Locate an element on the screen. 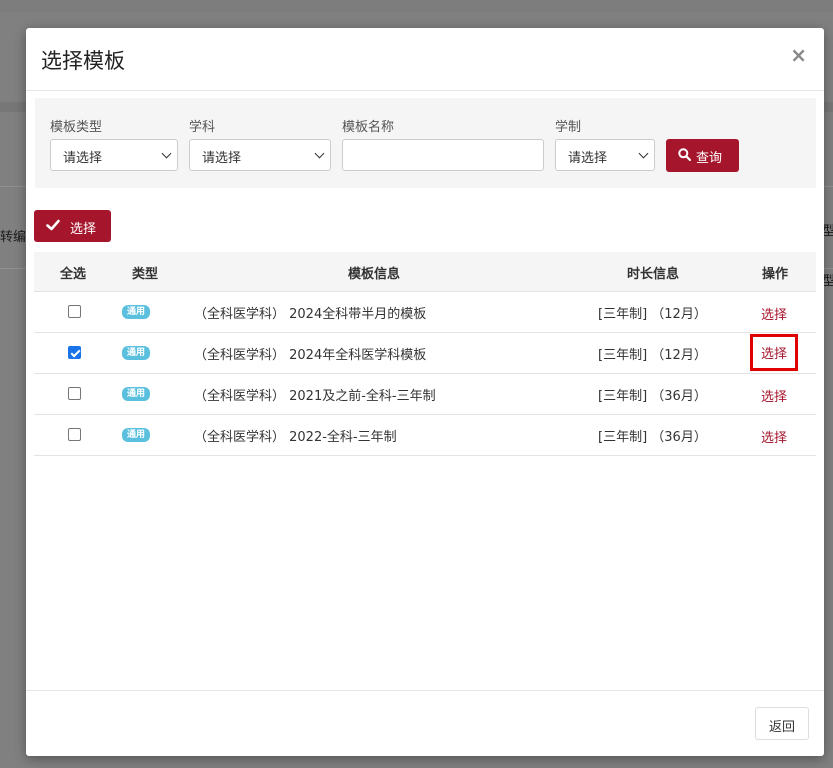 The height and width of the screenshot is (768, 833). background-header is located at coordinates (416, 6).